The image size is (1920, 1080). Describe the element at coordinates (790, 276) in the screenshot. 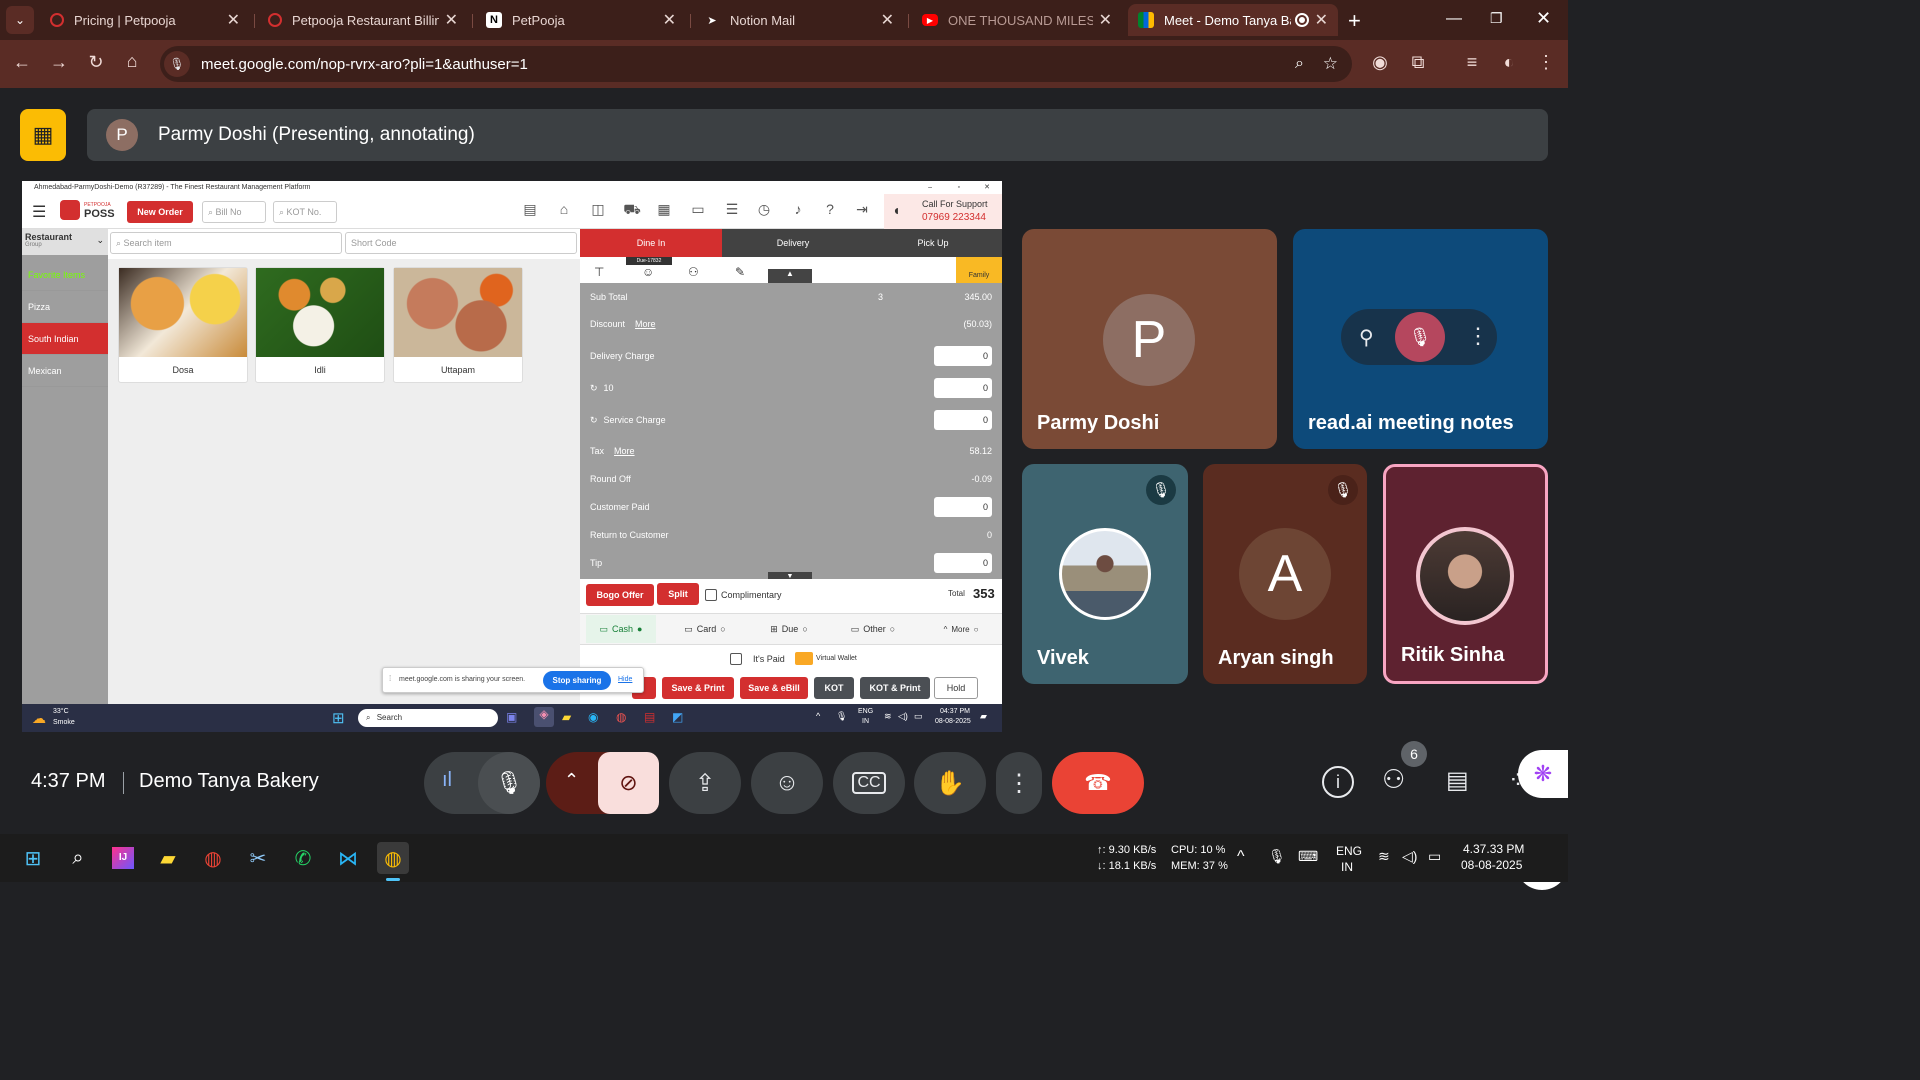

I see `collapse-up-icon: ▲` at that location.